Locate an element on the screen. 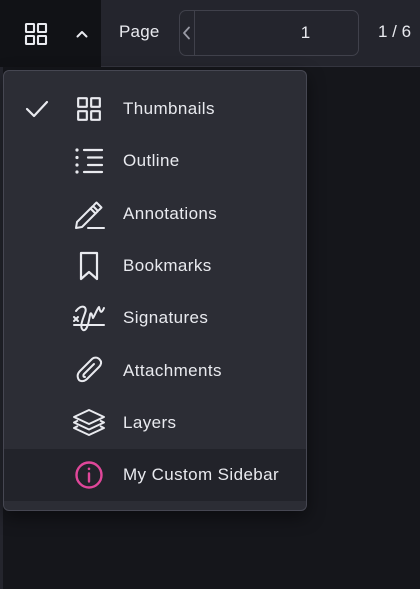  grid-icon is located at coordinates (36, 34).